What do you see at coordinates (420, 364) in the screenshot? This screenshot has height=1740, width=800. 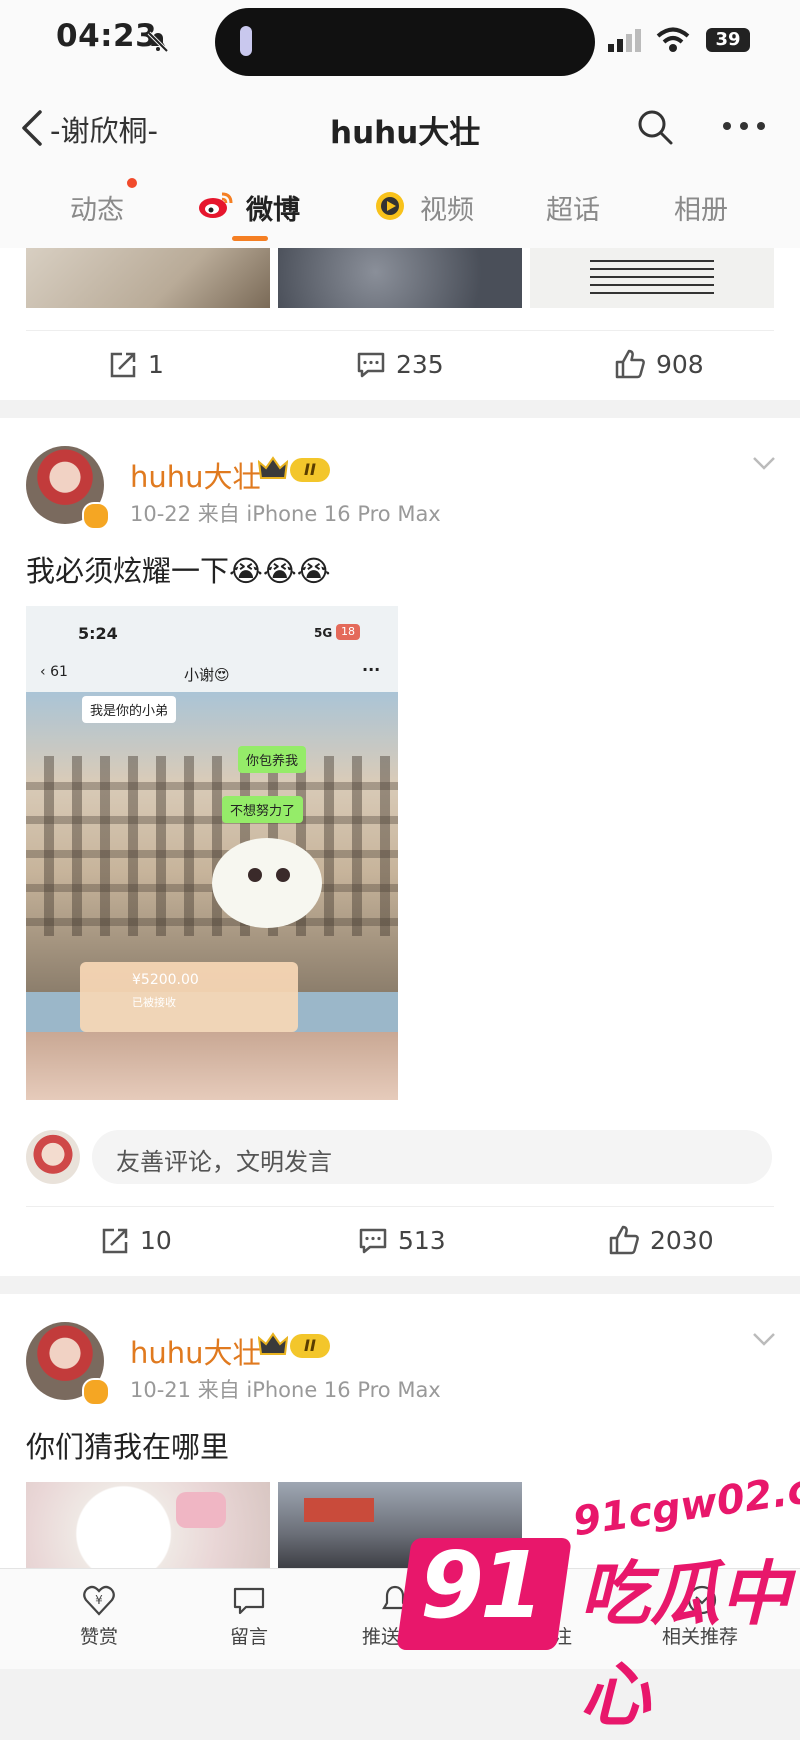 I see `comment-count: 235` at bounding box center [420, 364].